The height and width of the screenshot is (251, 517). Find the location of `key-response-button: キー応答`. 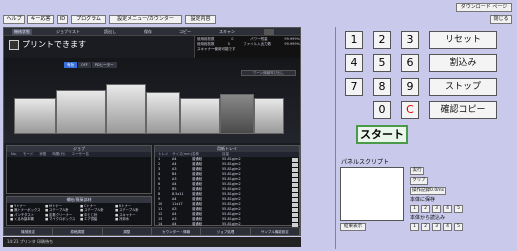

key-response-button: キー応答 is located at coordinates (40, 19).